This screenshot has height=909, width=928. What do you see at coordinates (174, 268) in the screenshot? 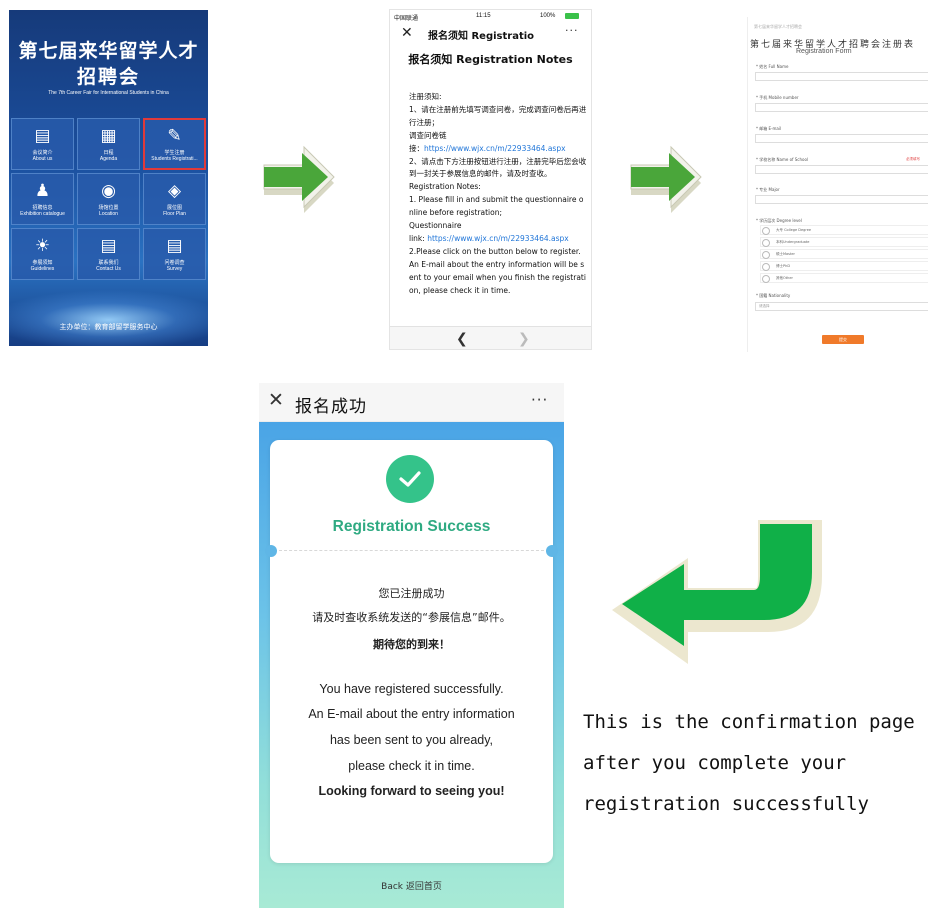
I see `tile-label-en: Survey` at bounding box center [174, 268].